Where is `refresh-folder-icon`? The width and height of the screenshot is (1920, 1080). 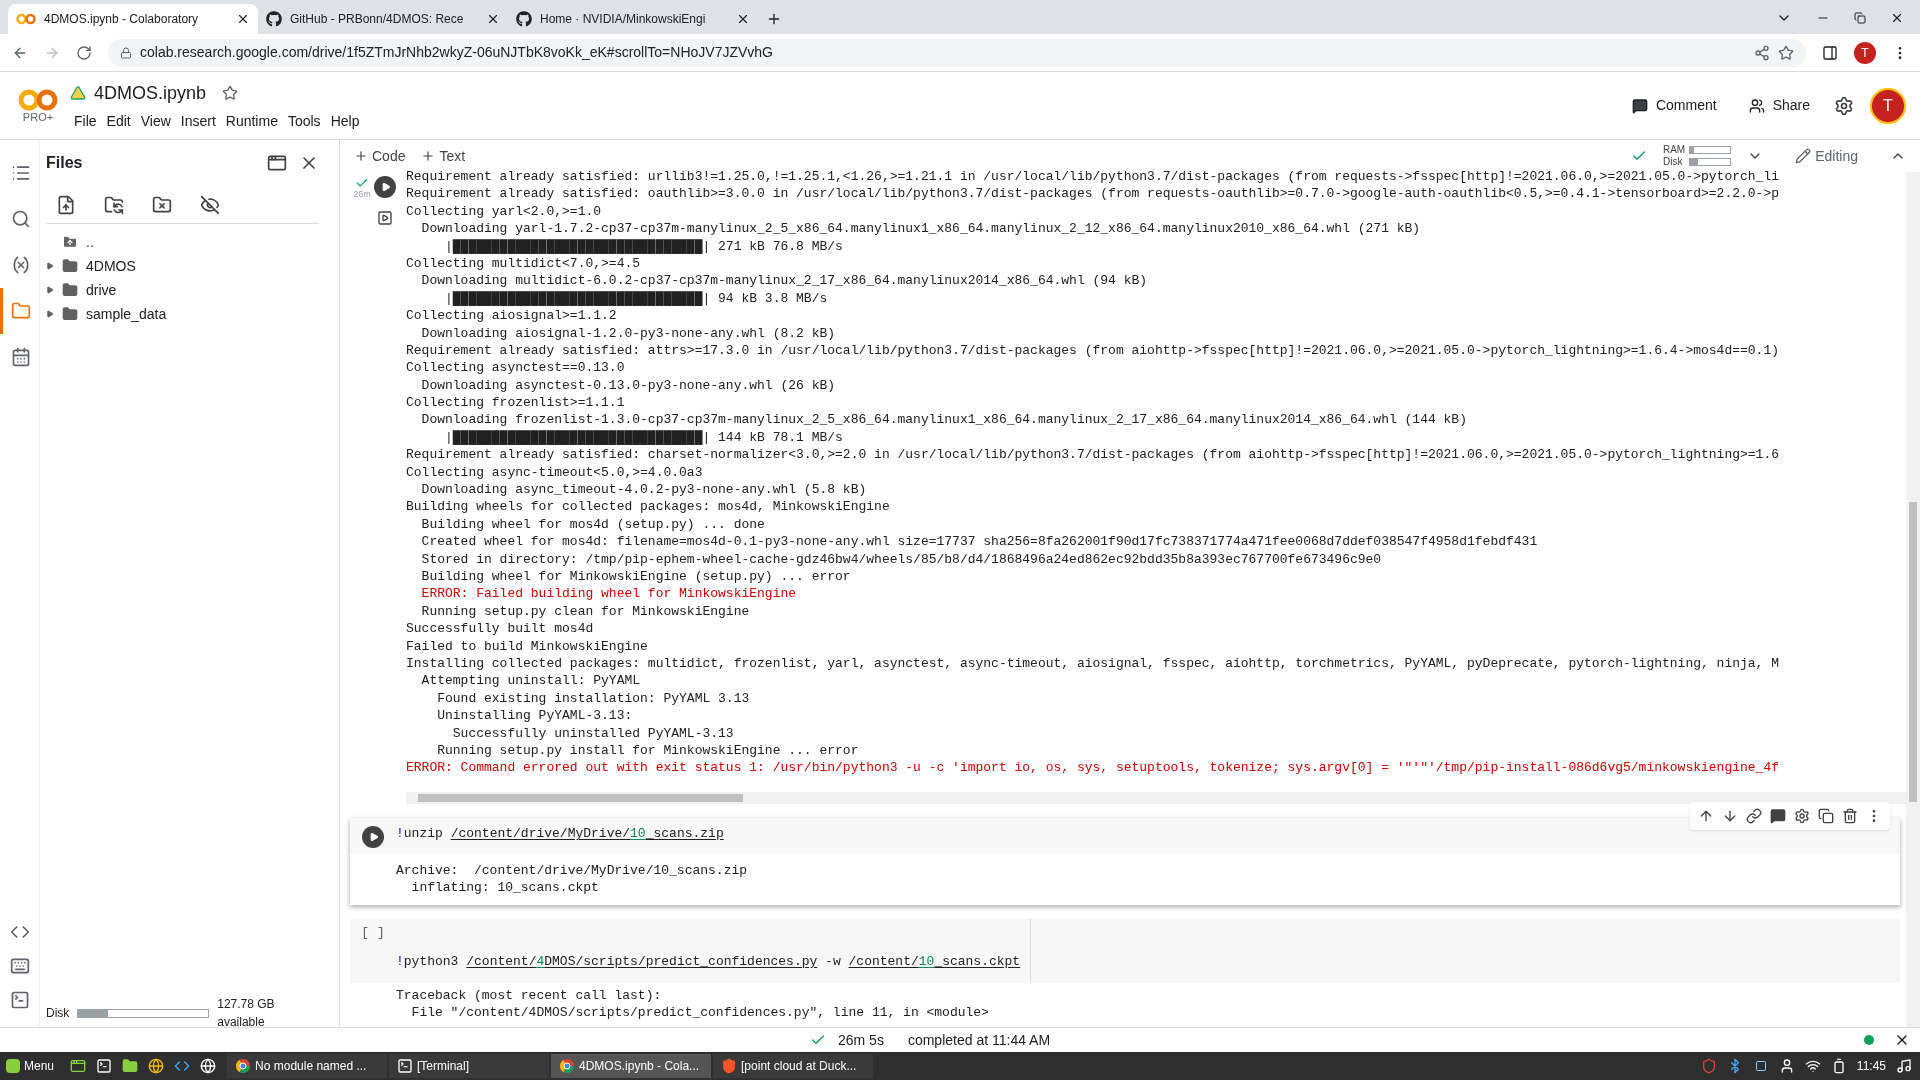 refresh-folder-icon is located at coordinates (114, 204).